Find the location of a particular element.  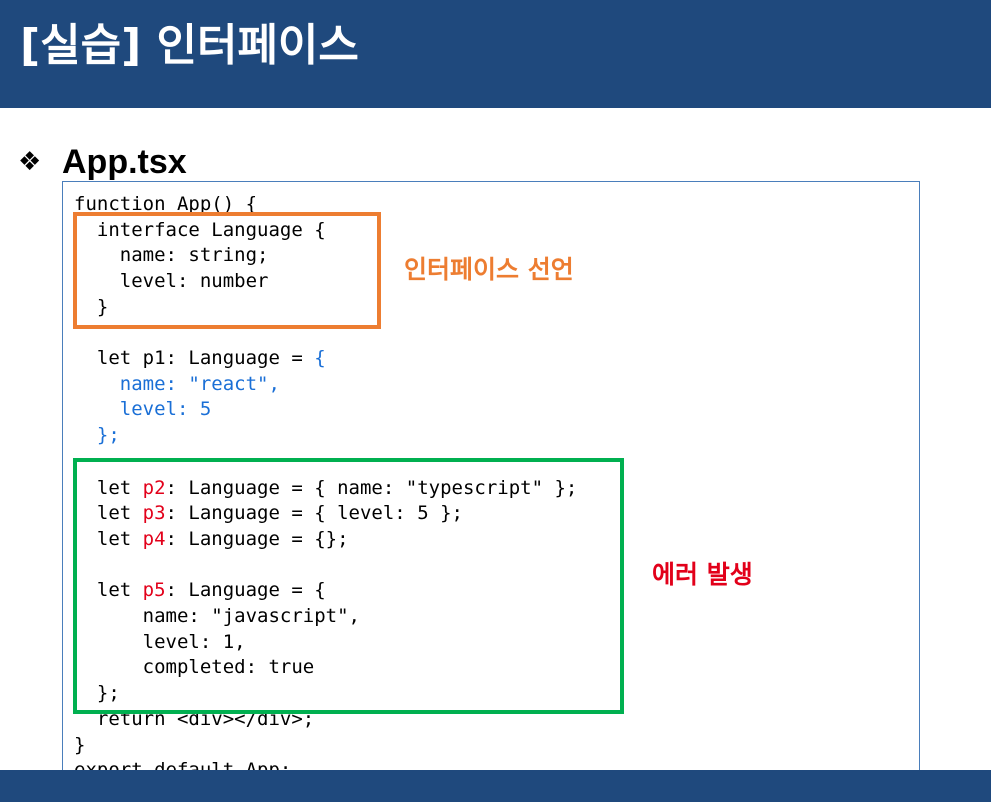

interface-declaration-note: 인터페이스 선언 is located at coordinates (489, 269).